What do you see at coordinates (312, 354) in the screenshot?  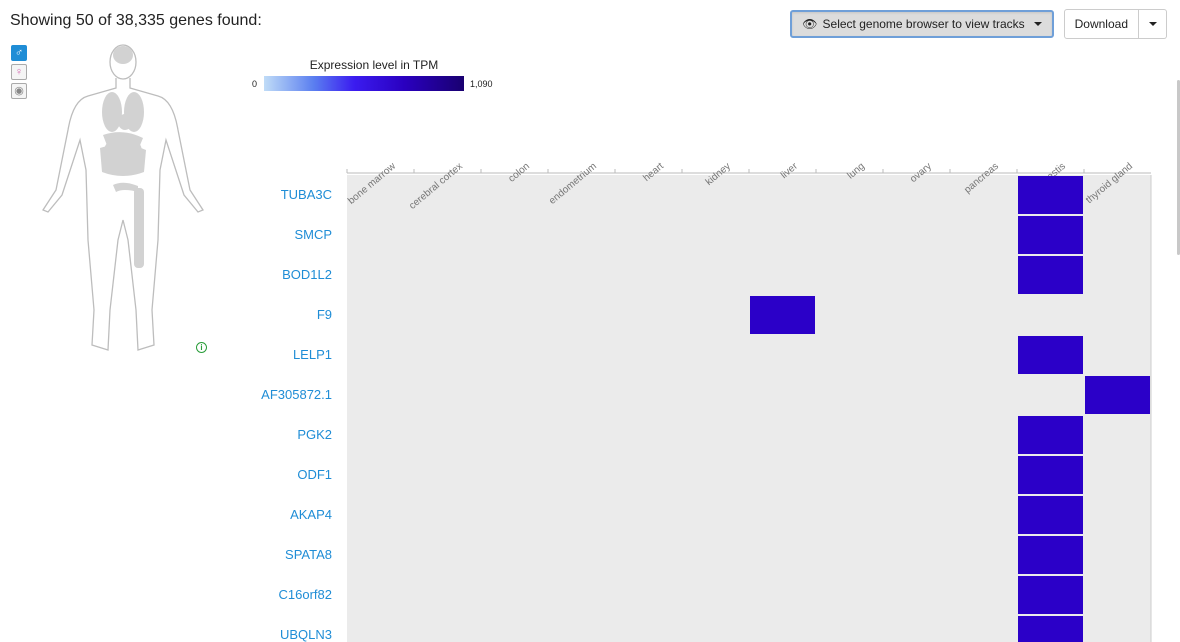 I see `gene-row-label: LELP1` at bounding box center [312, 354].